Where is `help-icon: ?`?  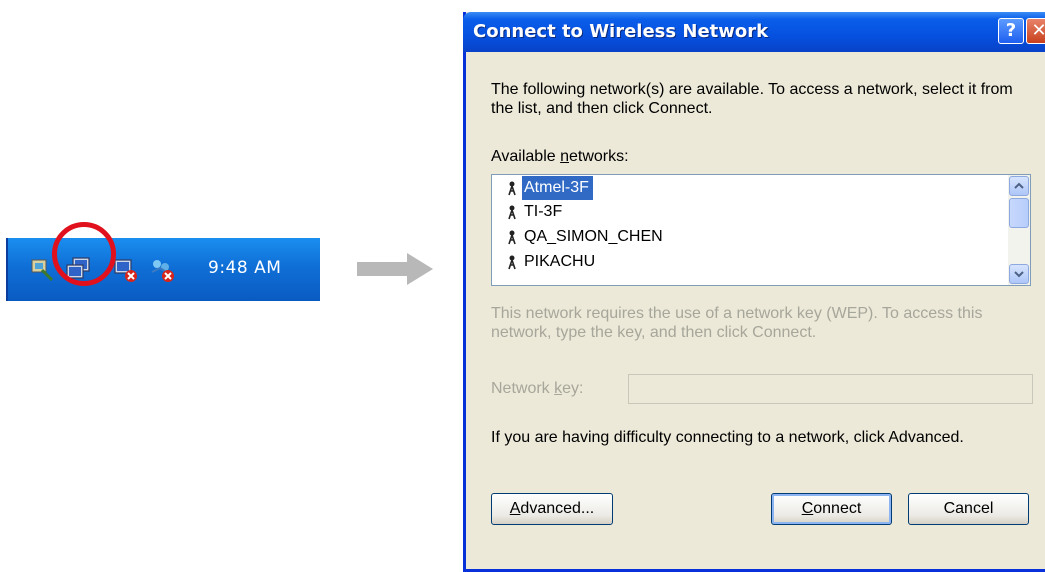 help-icon: ? is located at coordinates (1011, 30).